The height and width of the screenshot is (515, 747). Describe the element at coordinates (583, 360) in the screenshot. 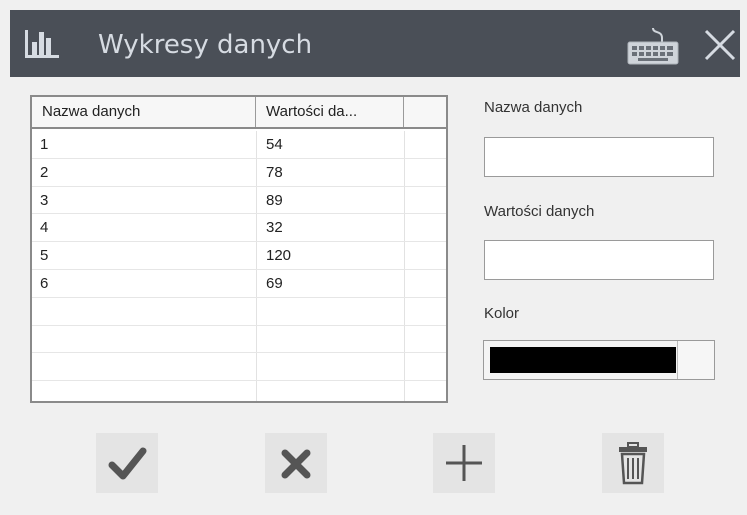

I see `color-swatch` at that location.